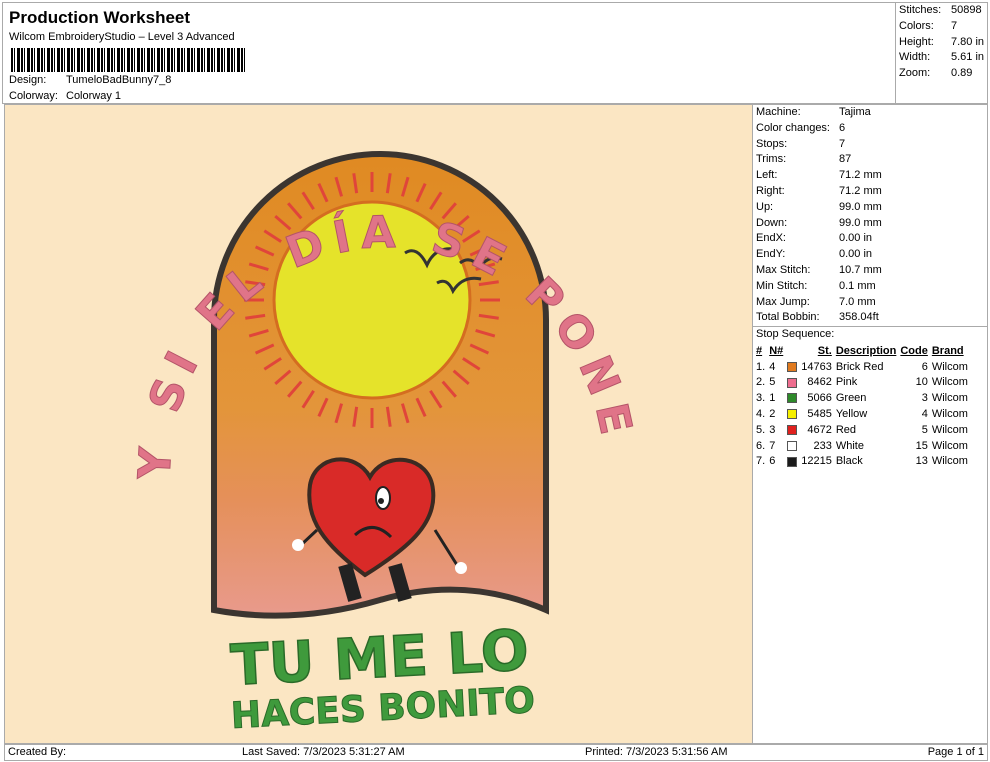 The height and width of the screenshot is (762, 990). I want to click on column-header: Brand, so click(947, 350).